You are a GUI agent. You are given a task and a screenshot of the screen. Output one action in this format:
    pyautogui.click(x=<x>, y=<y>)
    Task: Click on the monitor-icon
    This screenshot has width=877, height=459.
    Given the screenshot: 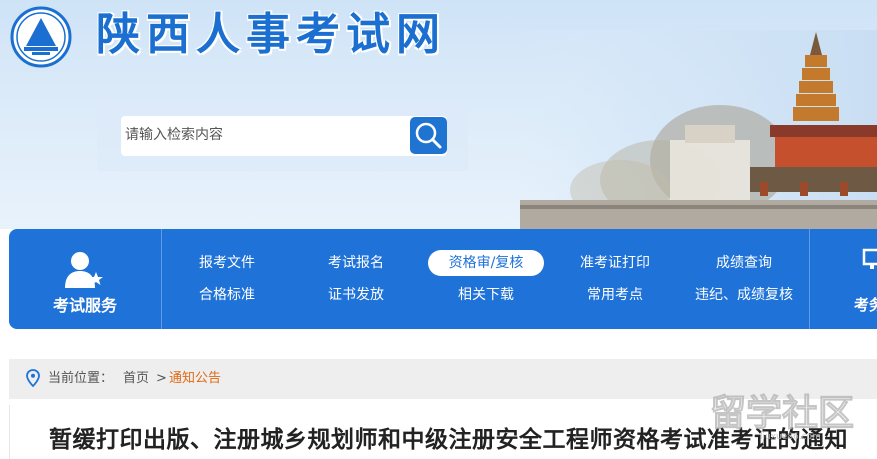 What is the action you would take?
    pyautogui.click(x=869, y=258)
    